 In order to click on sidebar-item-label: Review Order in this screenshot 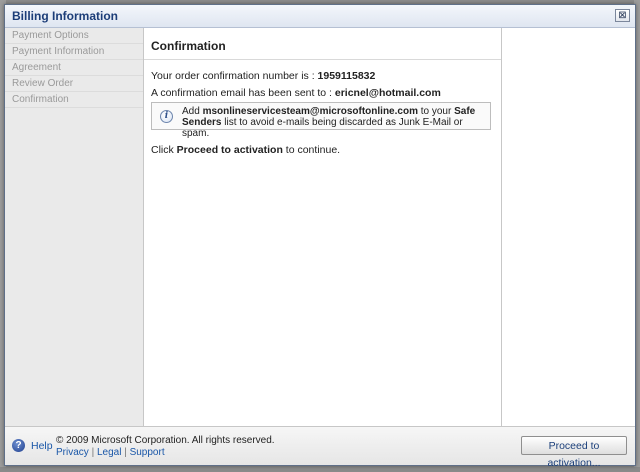, I will do `click(43, 83)`.